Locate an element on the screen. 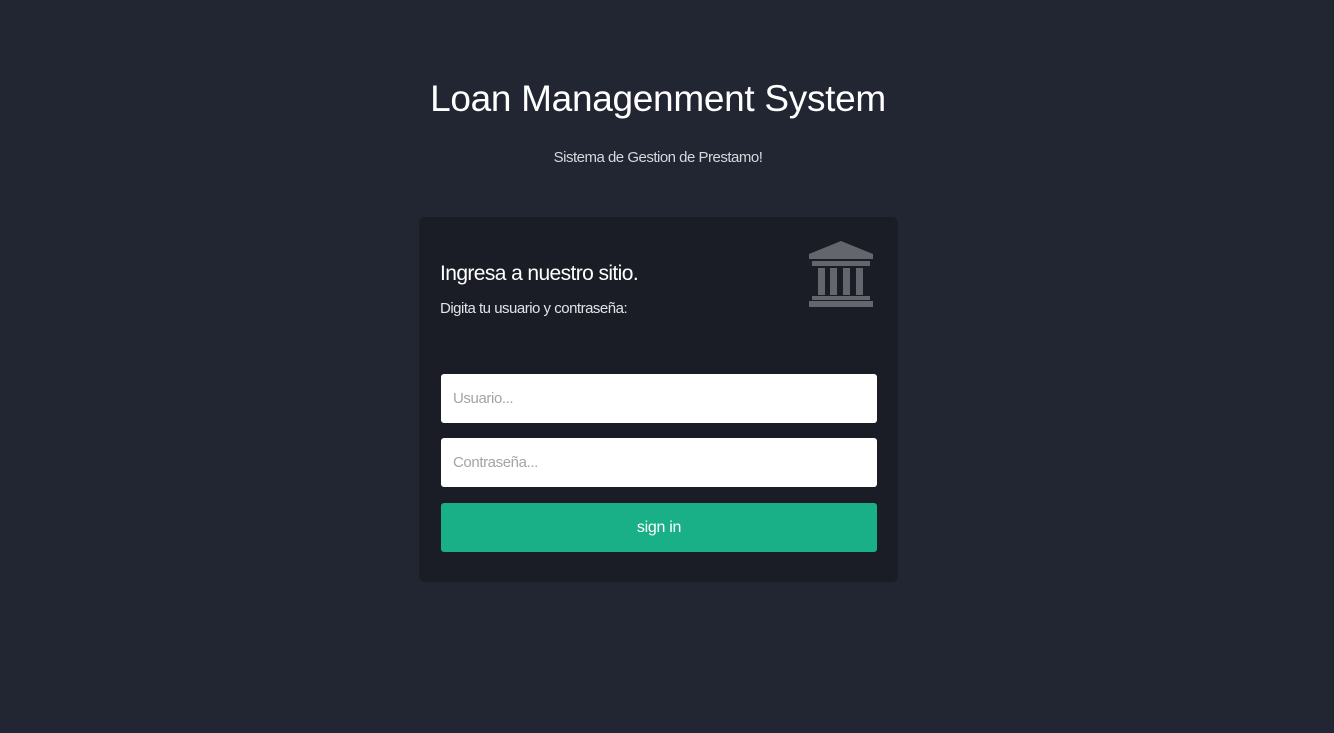  login-heading: Ingresa a nuestro sitio. is located at coordinates (539, 273).